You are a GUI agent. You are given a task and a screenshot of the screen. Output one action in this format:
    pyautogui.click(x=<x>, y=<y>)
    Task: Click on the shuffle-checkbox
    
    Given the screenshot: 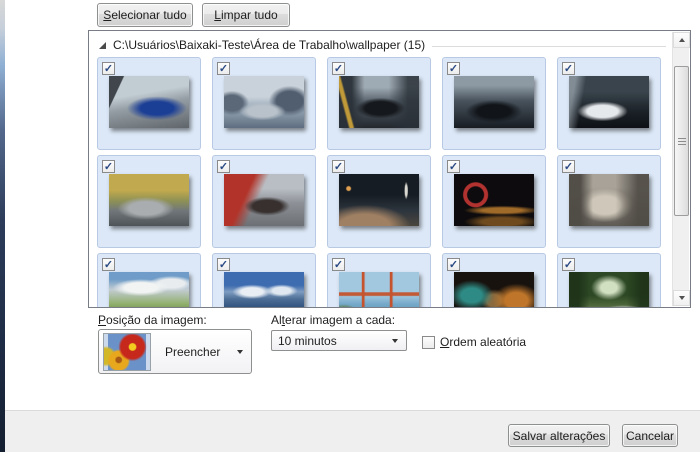 What is the action you would take?
    pyautogui.click(x=428, y=342)
    